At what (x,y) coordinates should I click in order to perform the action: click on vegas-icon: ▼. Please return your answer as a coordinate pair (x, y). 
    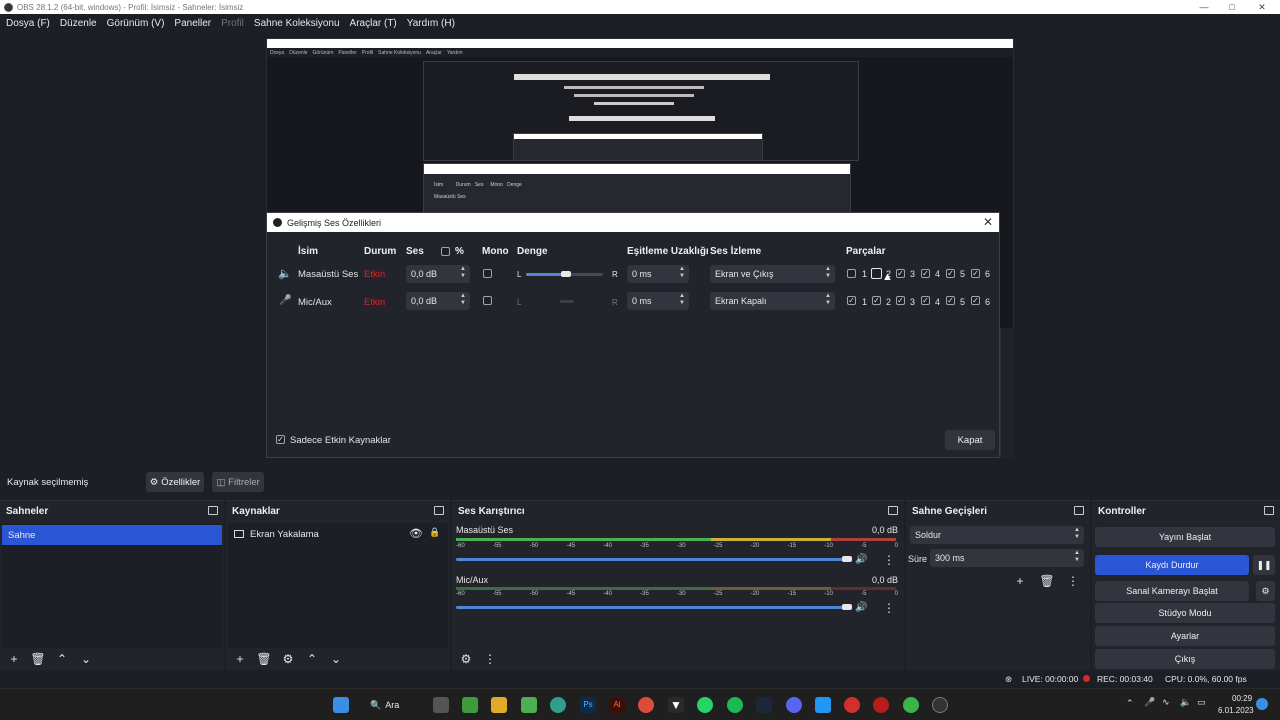
    Looking at the image, I should click on (676, 705).